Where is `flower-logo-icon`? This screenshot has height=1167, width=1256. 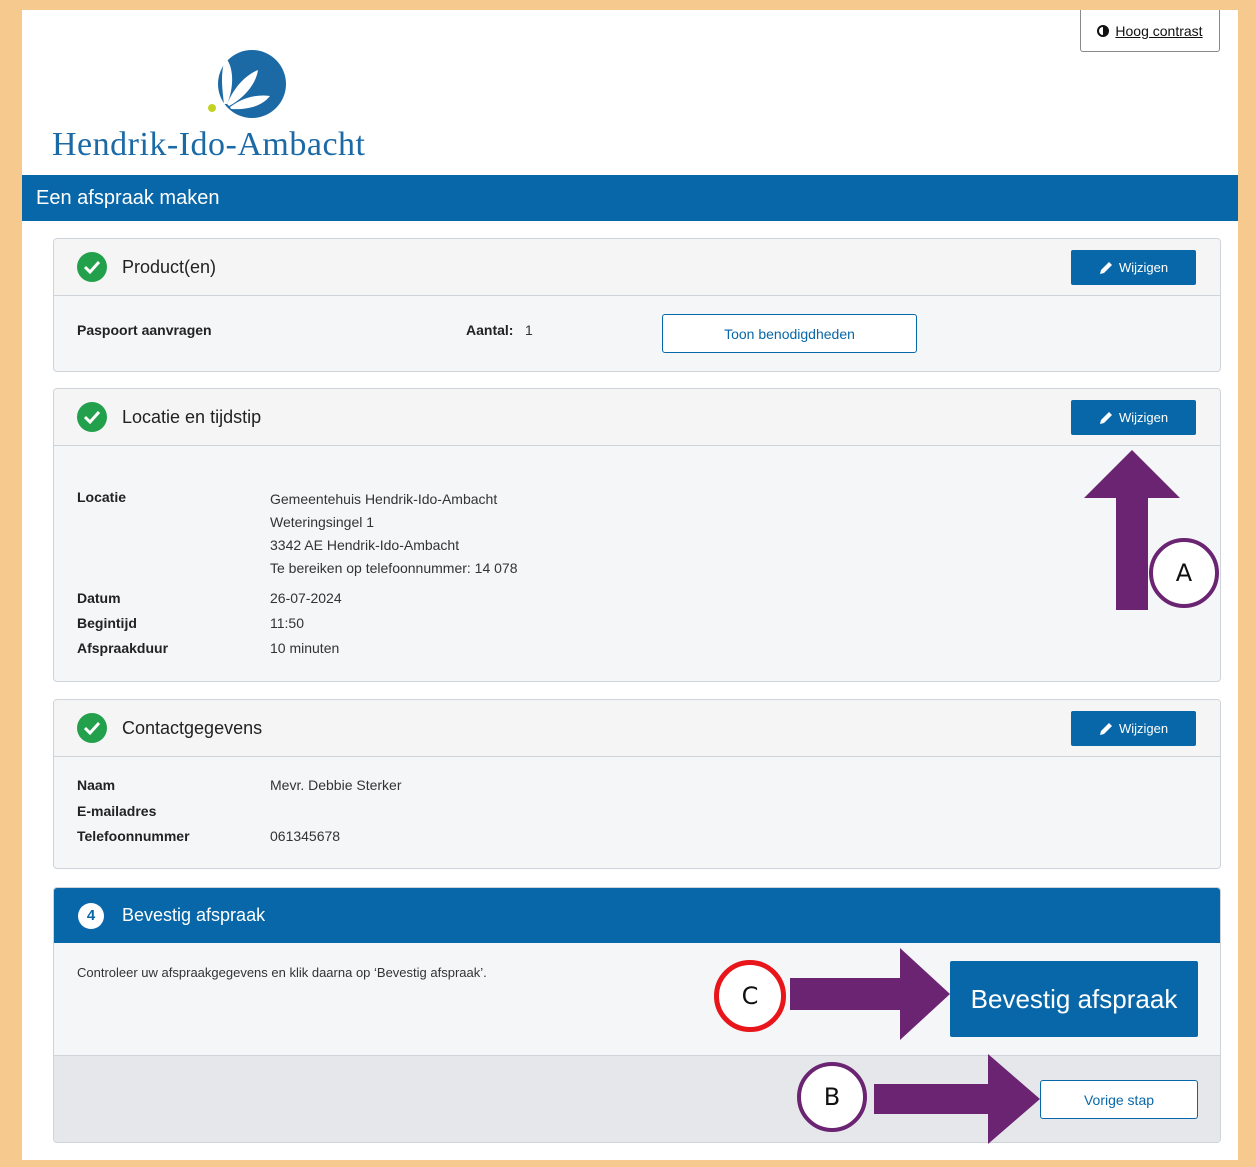
flower-logo-icon is located at coordinates (245, 84).